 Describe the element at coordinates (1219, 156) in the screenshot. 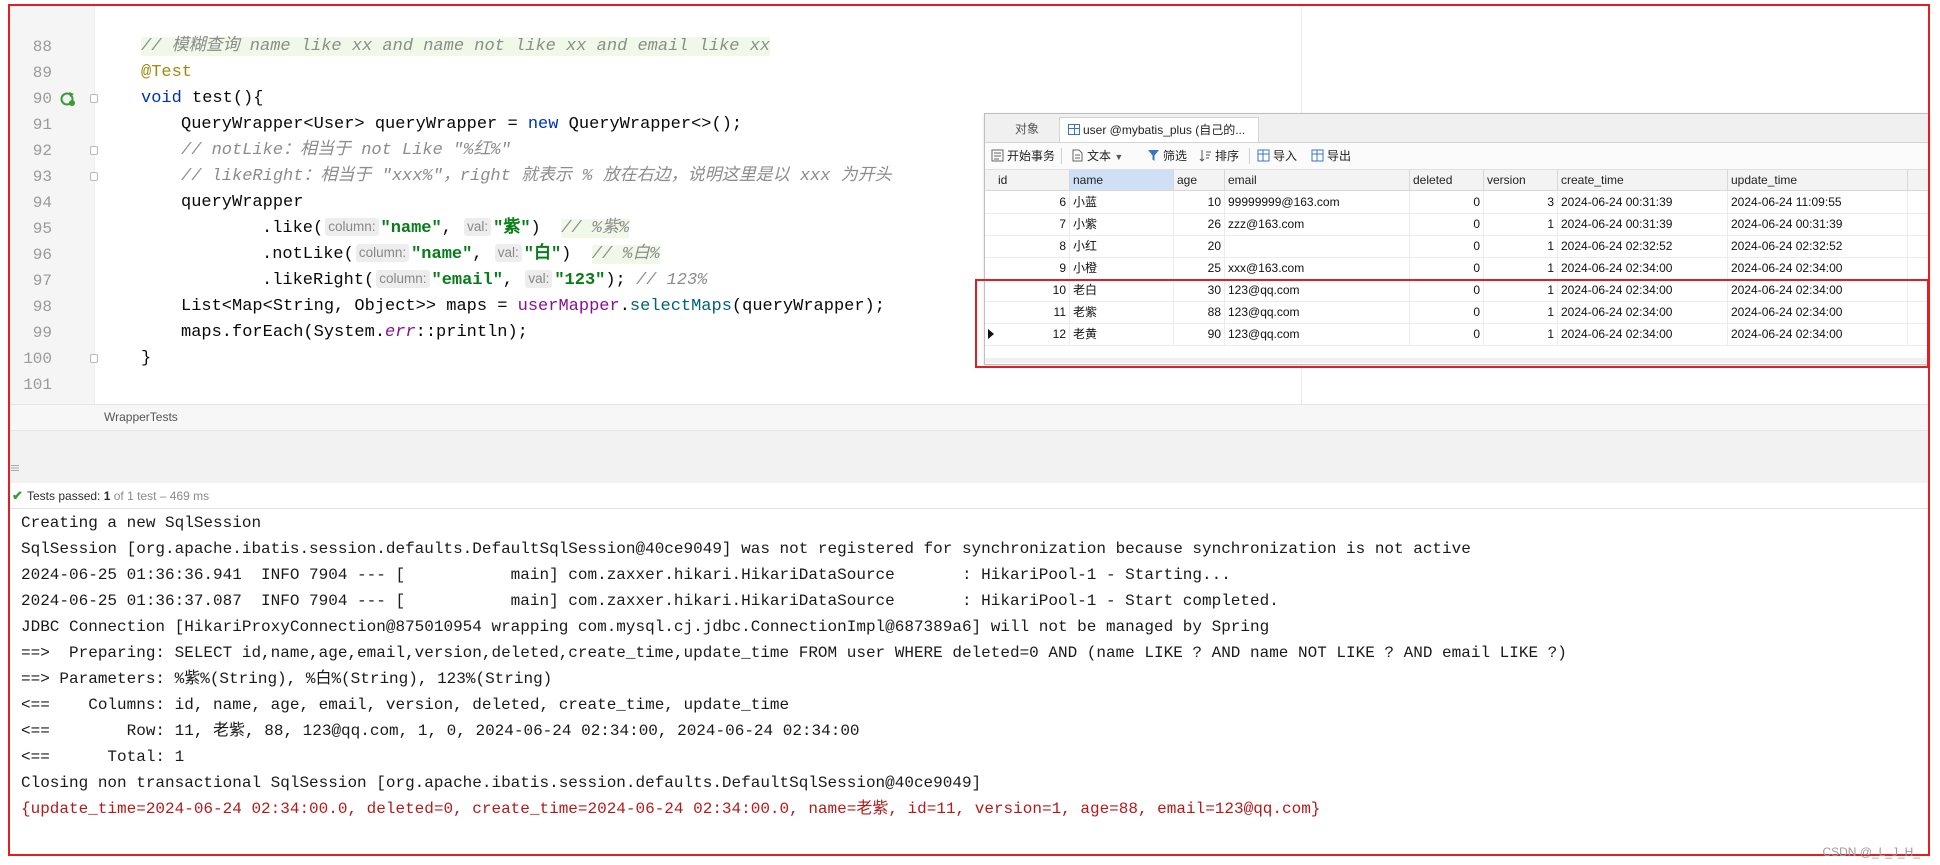

I see `sort-button: 排序` at that location.